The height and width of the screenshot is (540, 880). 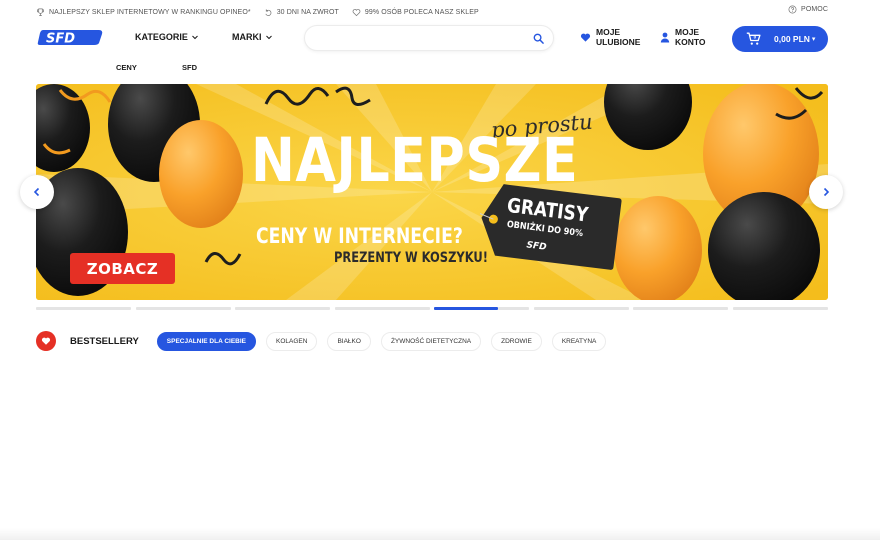 I want to click on banner-cta-button: ZOBACZ, so click(x=122, y=268).